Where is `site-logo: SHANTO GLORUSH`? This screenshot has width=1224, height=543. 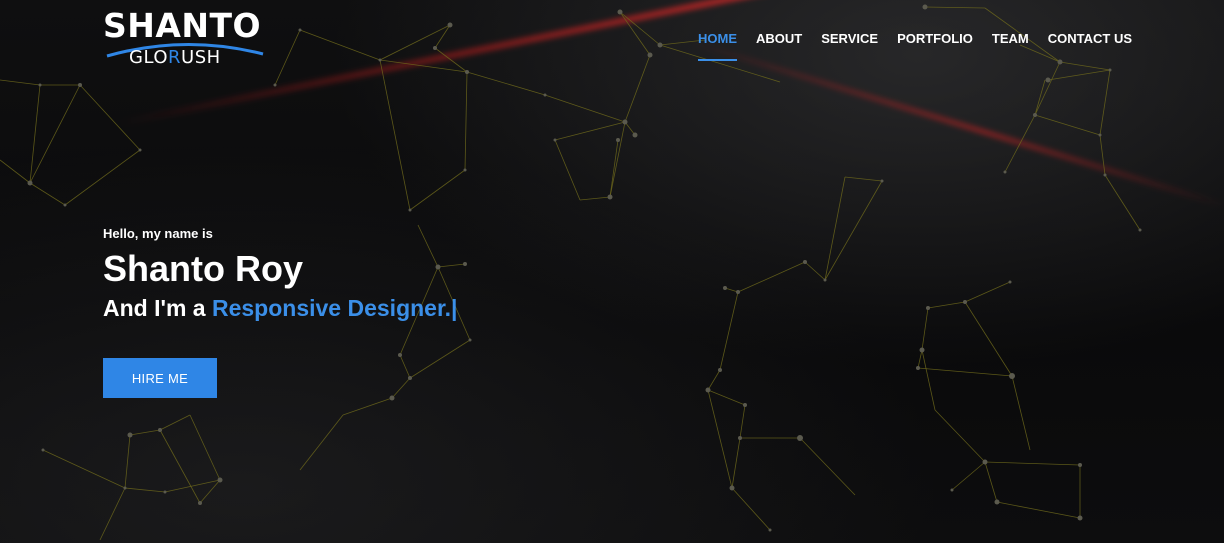
site-logo: SHANTO GLORUSH is located at coordinates (185, 40).